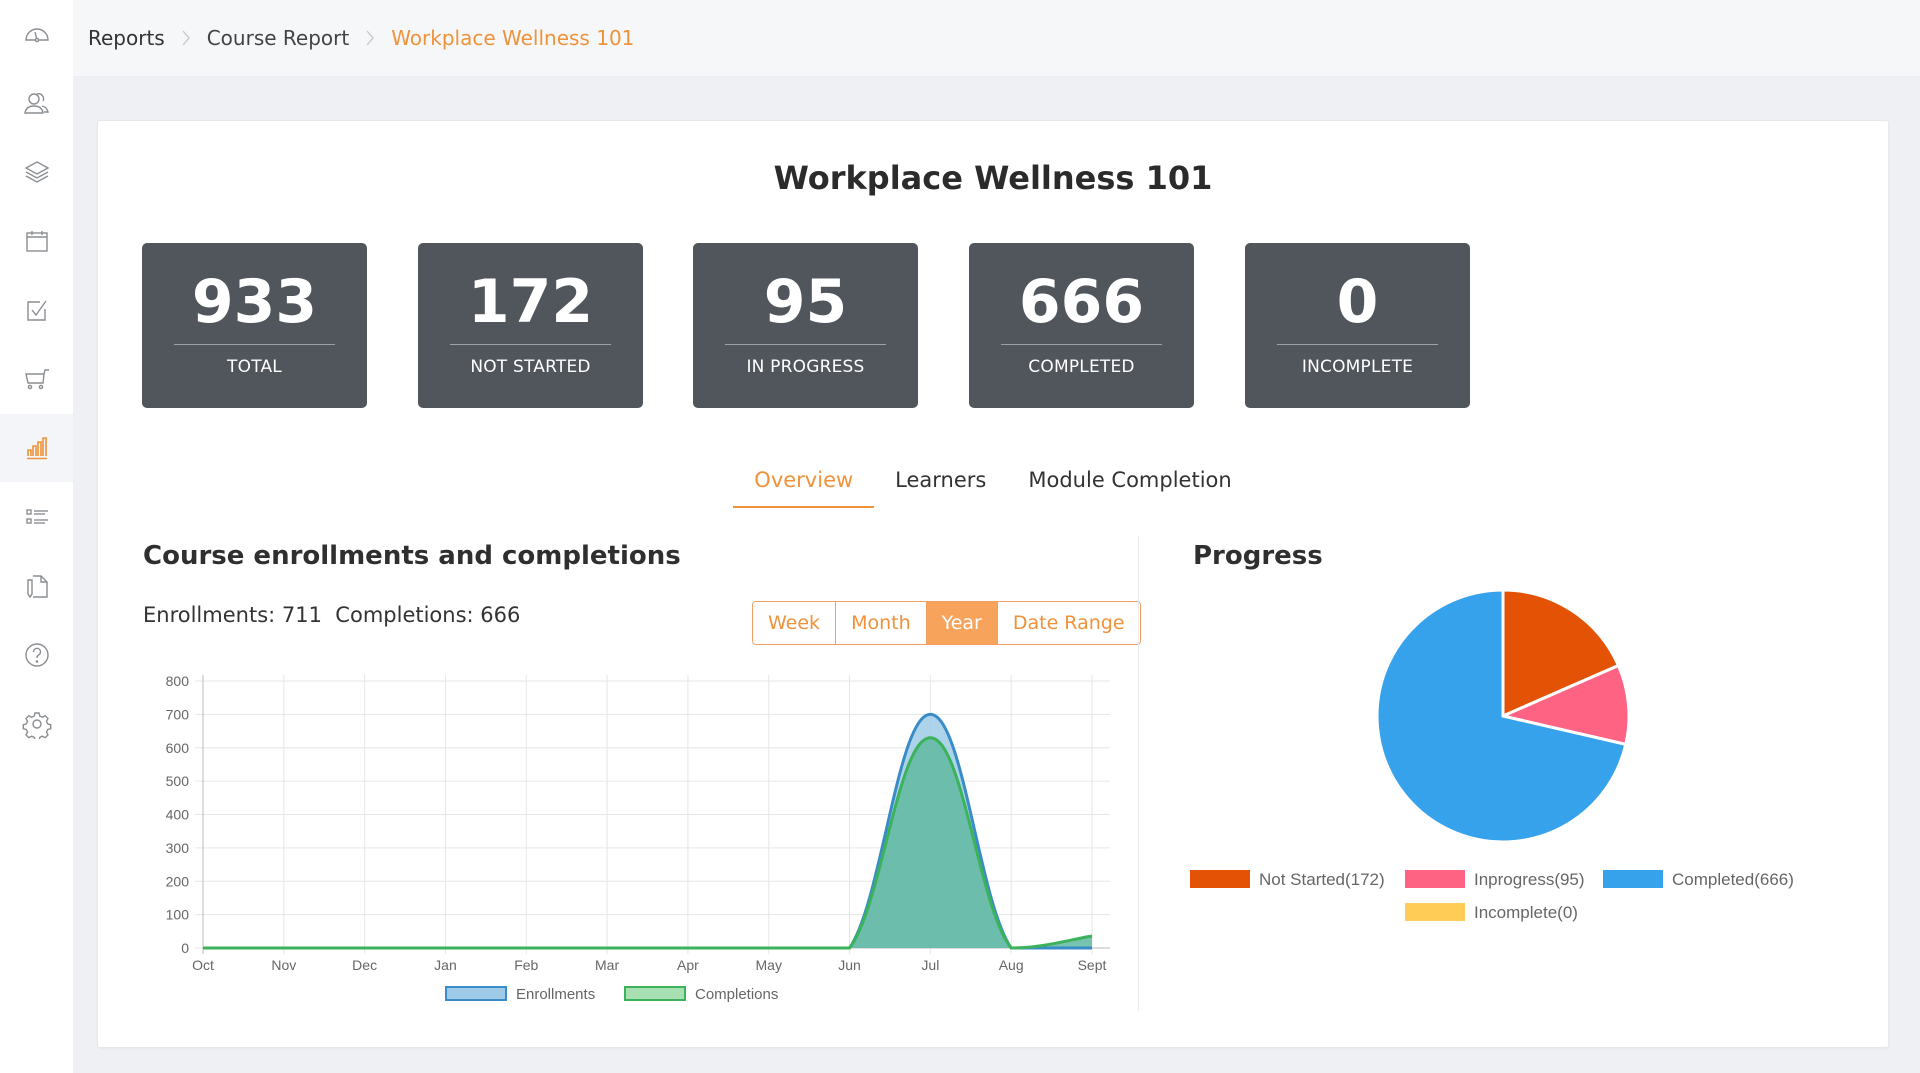 The width and height of the screenshot is (1920, 1073). What do you see at coordinates (126, 38) in the screenshot?
I see `breadcrumb-reports: Reports` at bounding box center [126, 38].